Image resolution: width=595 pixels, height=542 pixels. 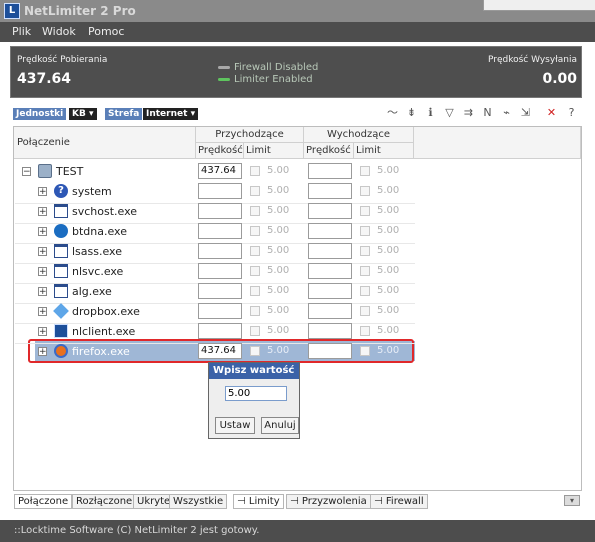 What do you see at coordinates (274, 151) in the screenshot?
I see `column-in-limit: Limit` at bounding box center [274, 151].